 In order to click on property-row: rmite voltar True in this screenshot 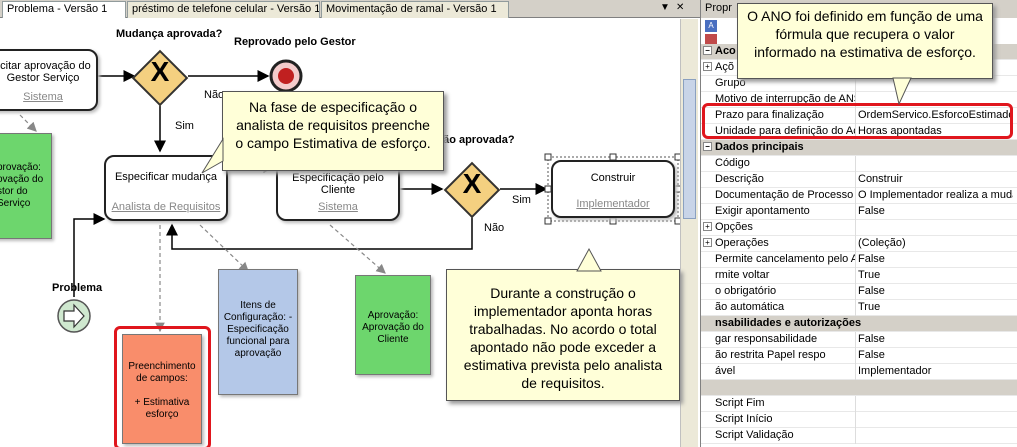, I will do `click(859, 276)`.